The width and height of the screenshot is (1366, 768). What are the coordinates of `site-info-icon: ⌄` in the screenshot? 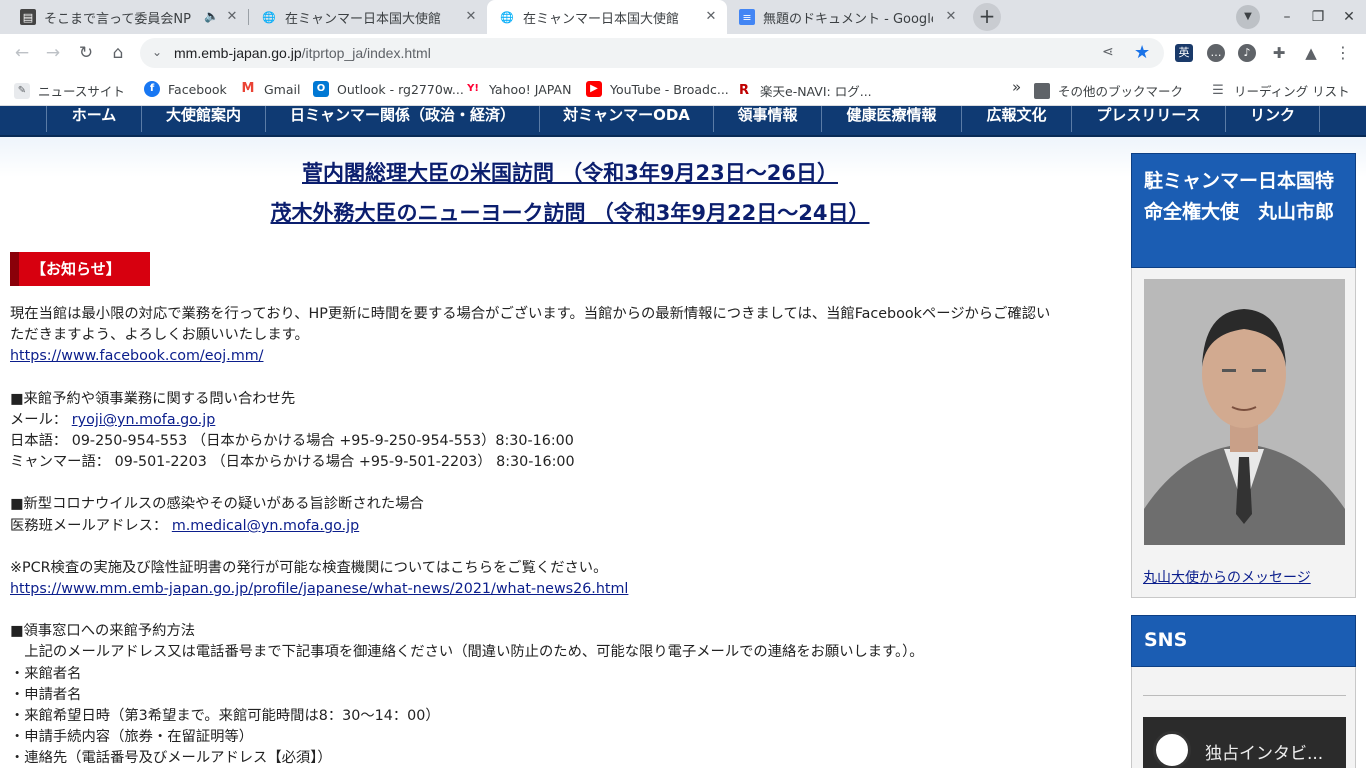 It's located at (157, 52).